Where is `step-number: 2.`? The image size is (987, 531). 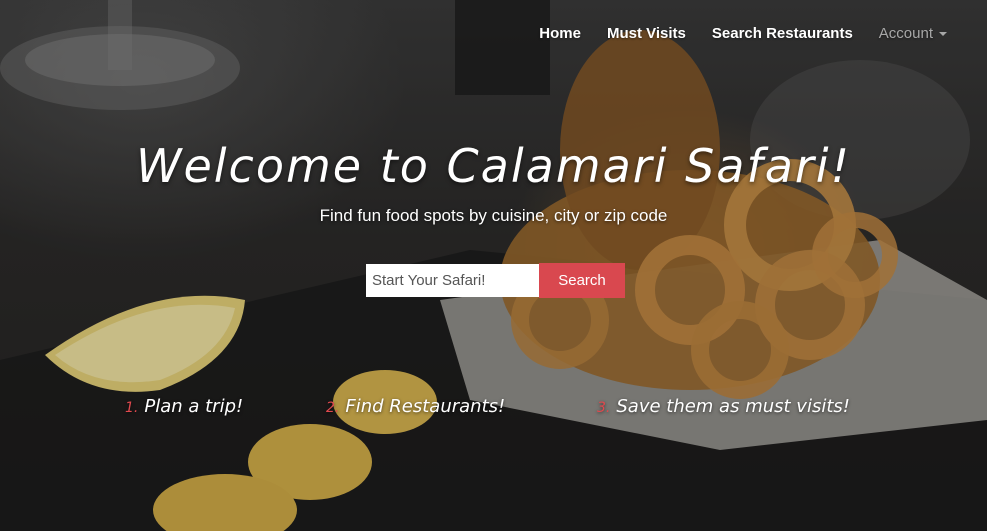 step-number: 2. is located at coordinates (333, 408).